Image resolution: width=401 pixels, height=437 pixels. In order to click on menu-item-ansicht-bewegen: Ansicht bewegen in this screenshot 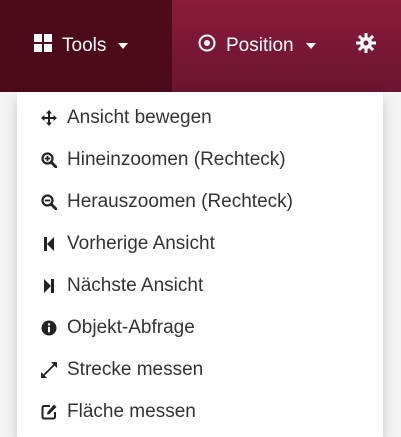, I will do `click(200, 118)`.